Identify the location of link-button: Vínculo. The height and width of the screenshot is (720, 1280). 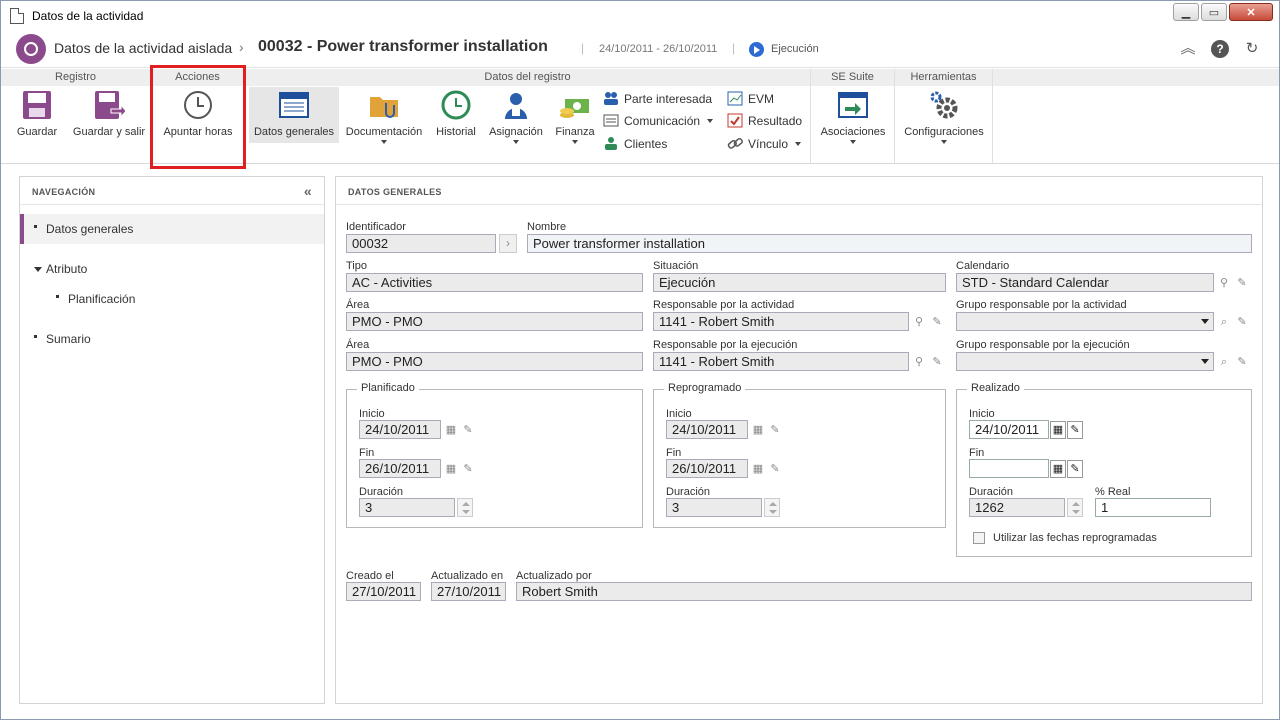
(764, 143).